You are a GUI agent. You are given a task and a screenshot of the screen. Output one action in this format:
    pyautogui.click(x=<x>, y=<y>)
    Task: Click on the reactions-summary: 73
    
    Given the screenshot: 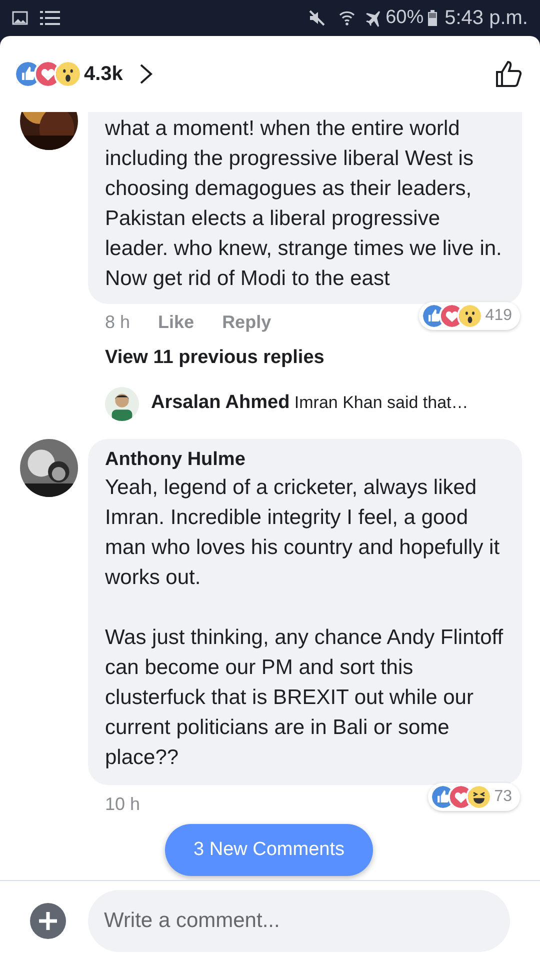 What is the action you would take?
    pyautogui.click(x=474, y=796)
    